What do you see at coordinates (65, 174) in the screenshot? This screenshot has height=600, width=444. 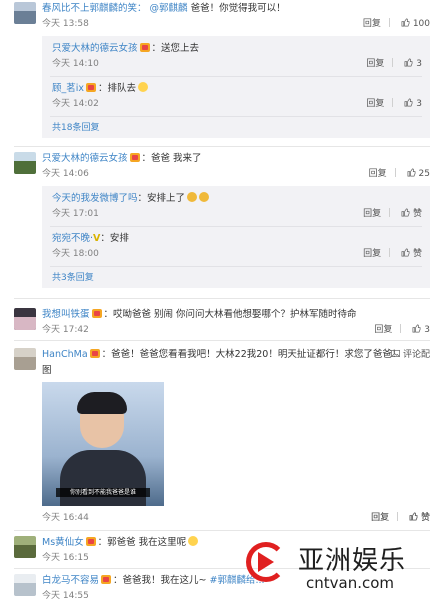 I see `comment-time: 今天 14:06` at bounding box center [65, 174].